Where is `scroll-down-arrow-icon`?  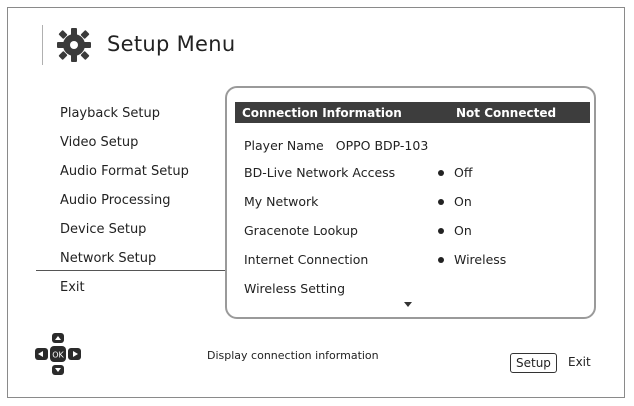
scroll-down-arrow-icon is located at coordinates (408, 304).